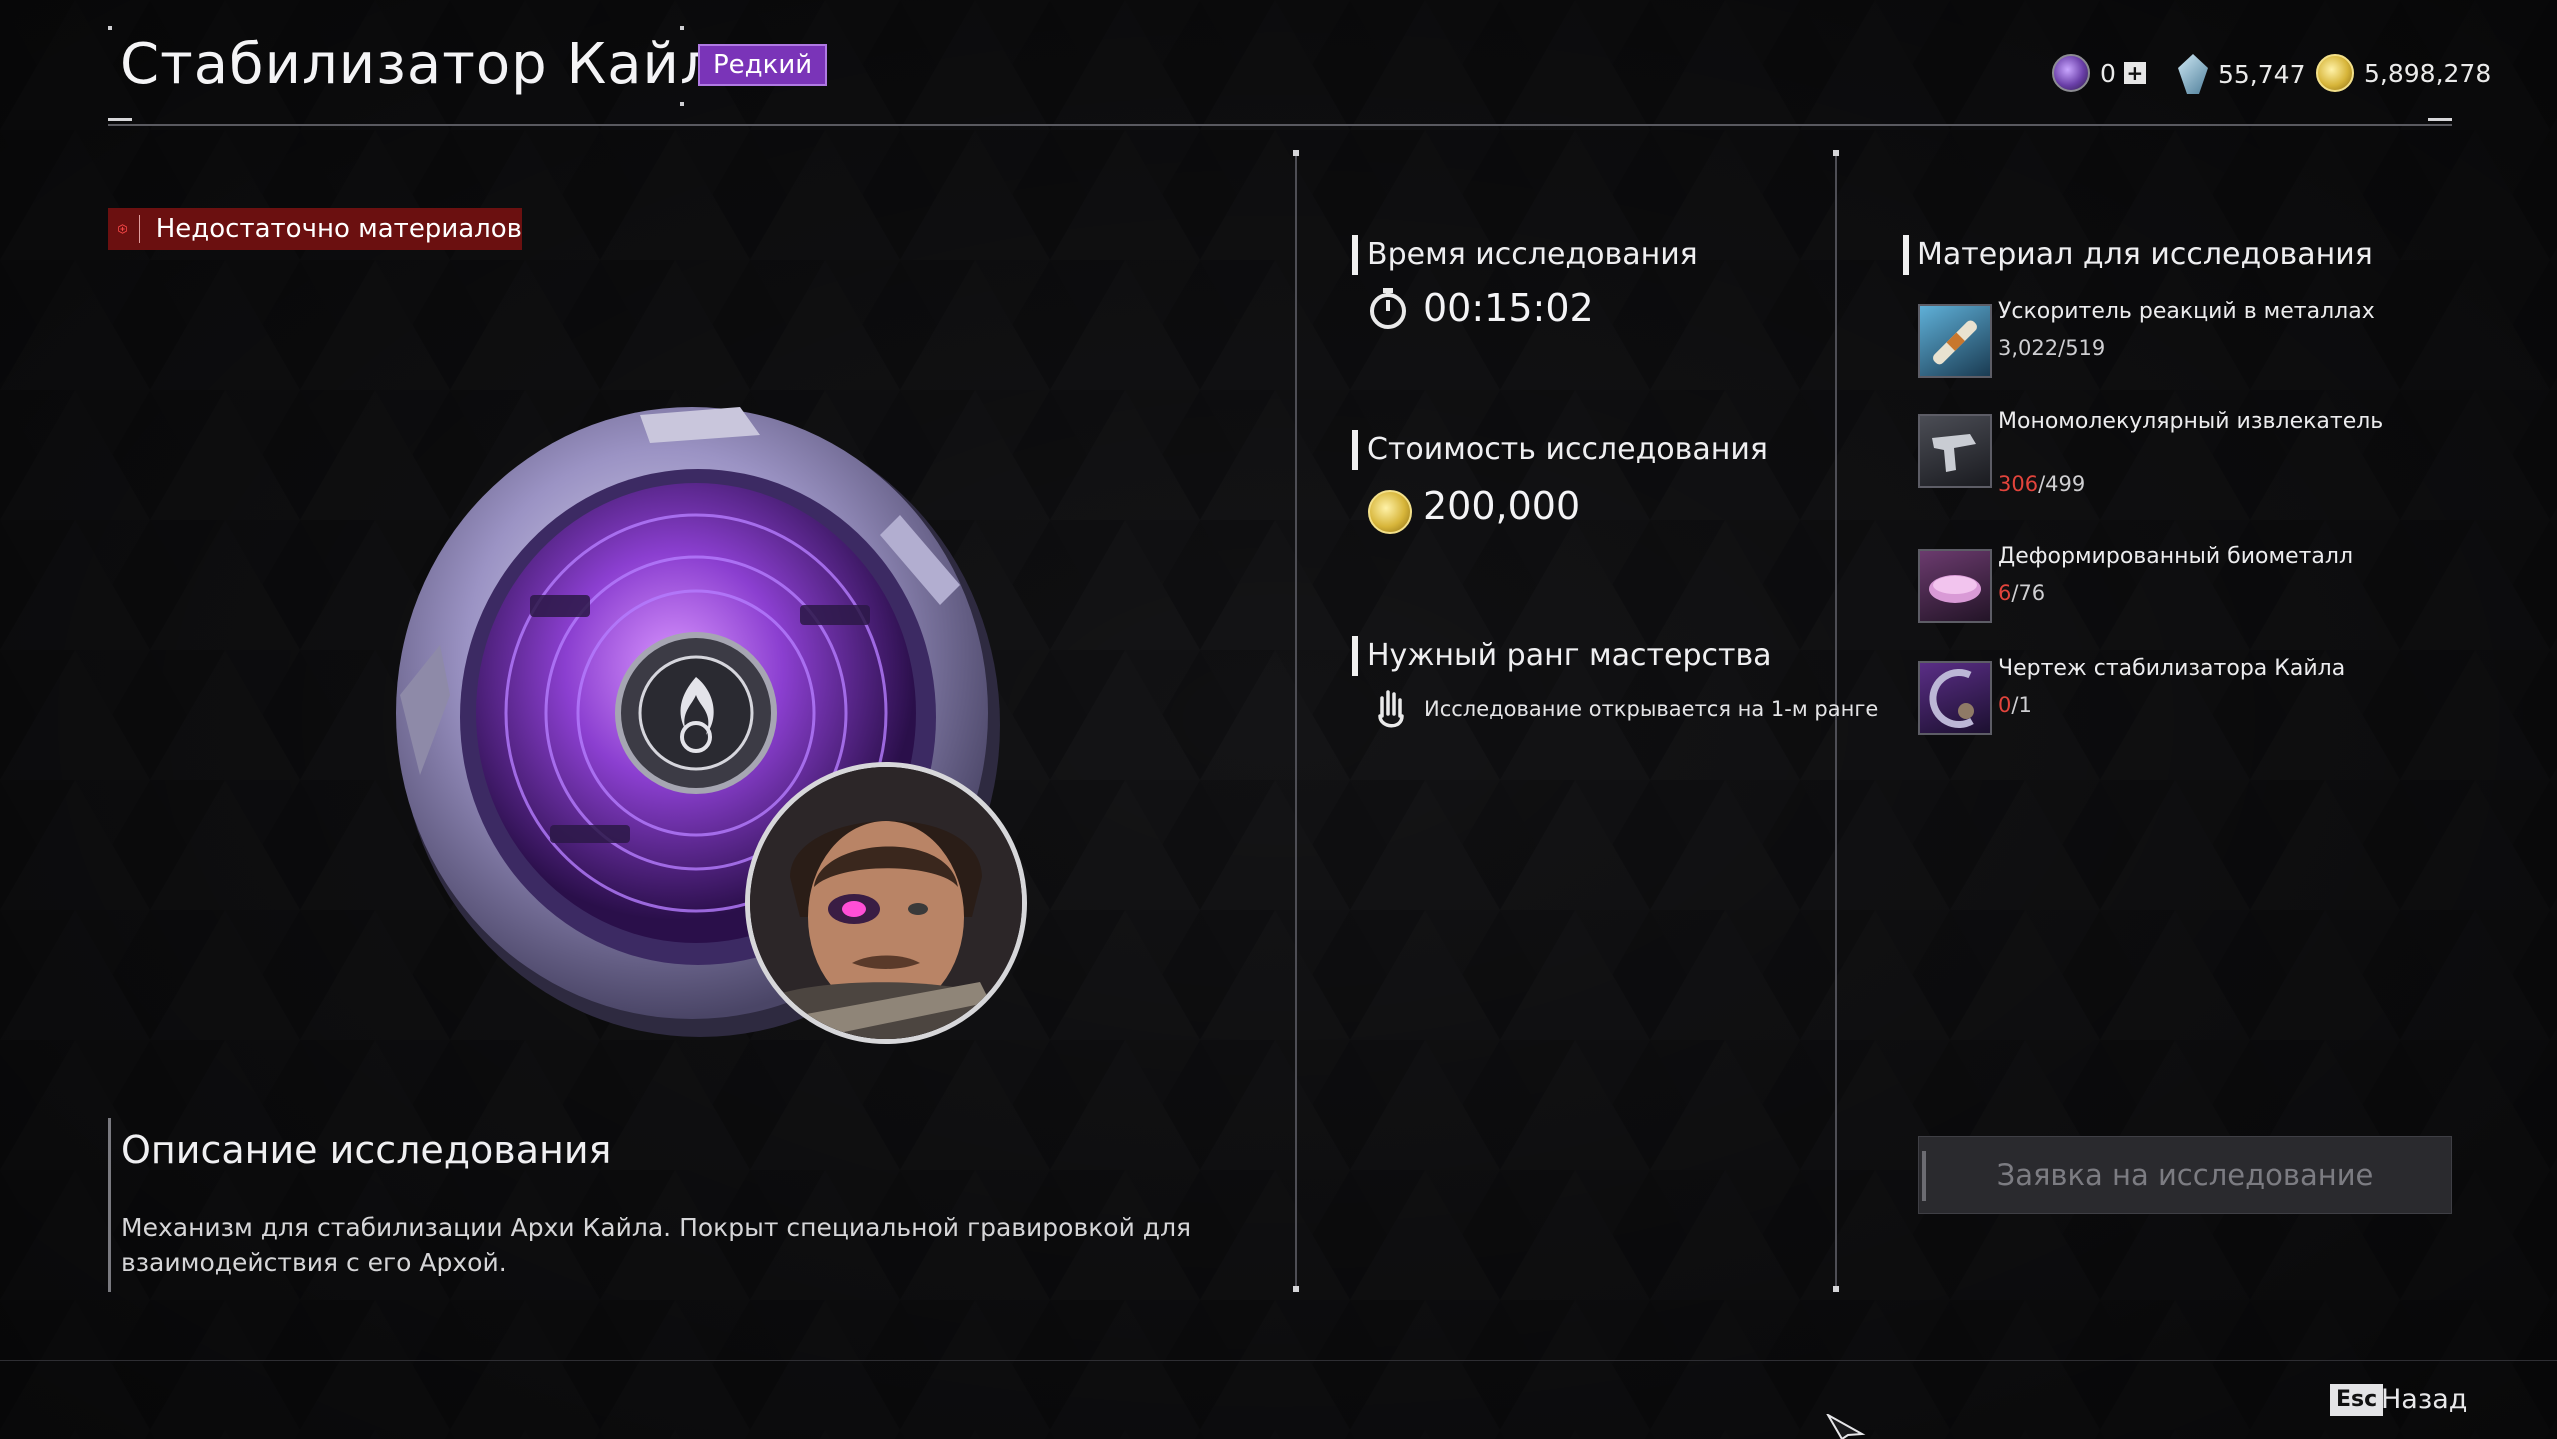  Describe the element at coordinates (1280, 125) in the screenshot. I see `header-divider` at that location.